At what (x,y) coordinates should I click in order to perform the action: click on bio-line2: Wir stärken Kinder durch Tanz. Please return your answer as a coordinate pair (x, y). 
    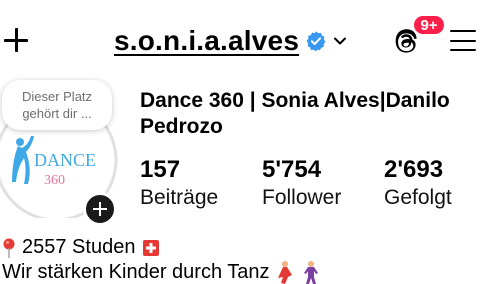
    Looking at the image, I should click on (136, 271).